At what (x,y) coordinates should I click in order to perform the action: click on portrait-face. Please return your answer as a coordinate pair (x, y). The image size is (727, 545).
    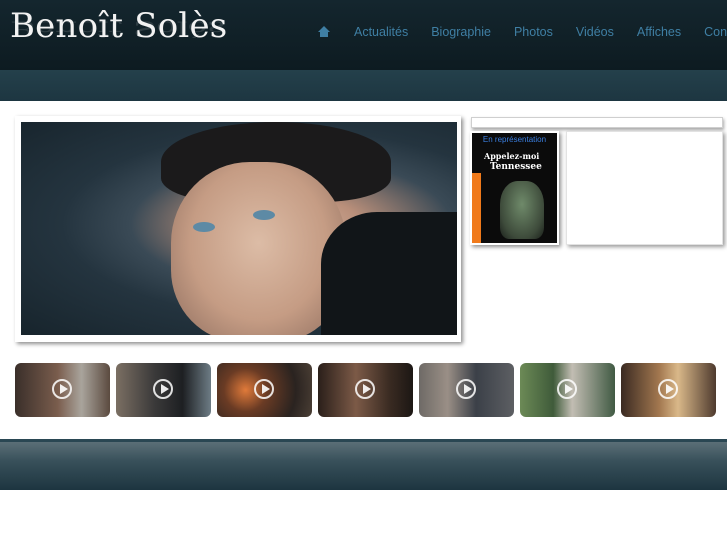
    Looking at the image, I should click on (258, 248).